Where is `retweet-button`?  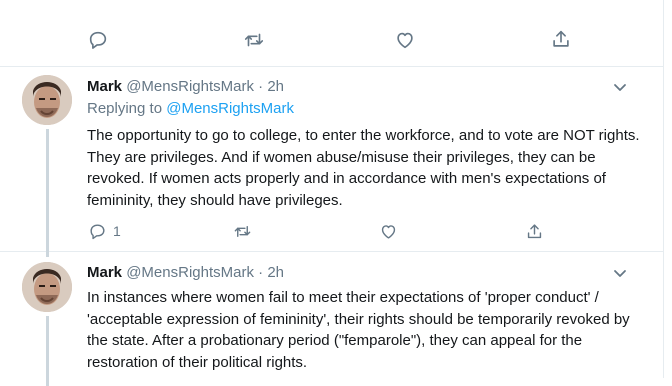
retweet-button is located at coordinates (242, 231).